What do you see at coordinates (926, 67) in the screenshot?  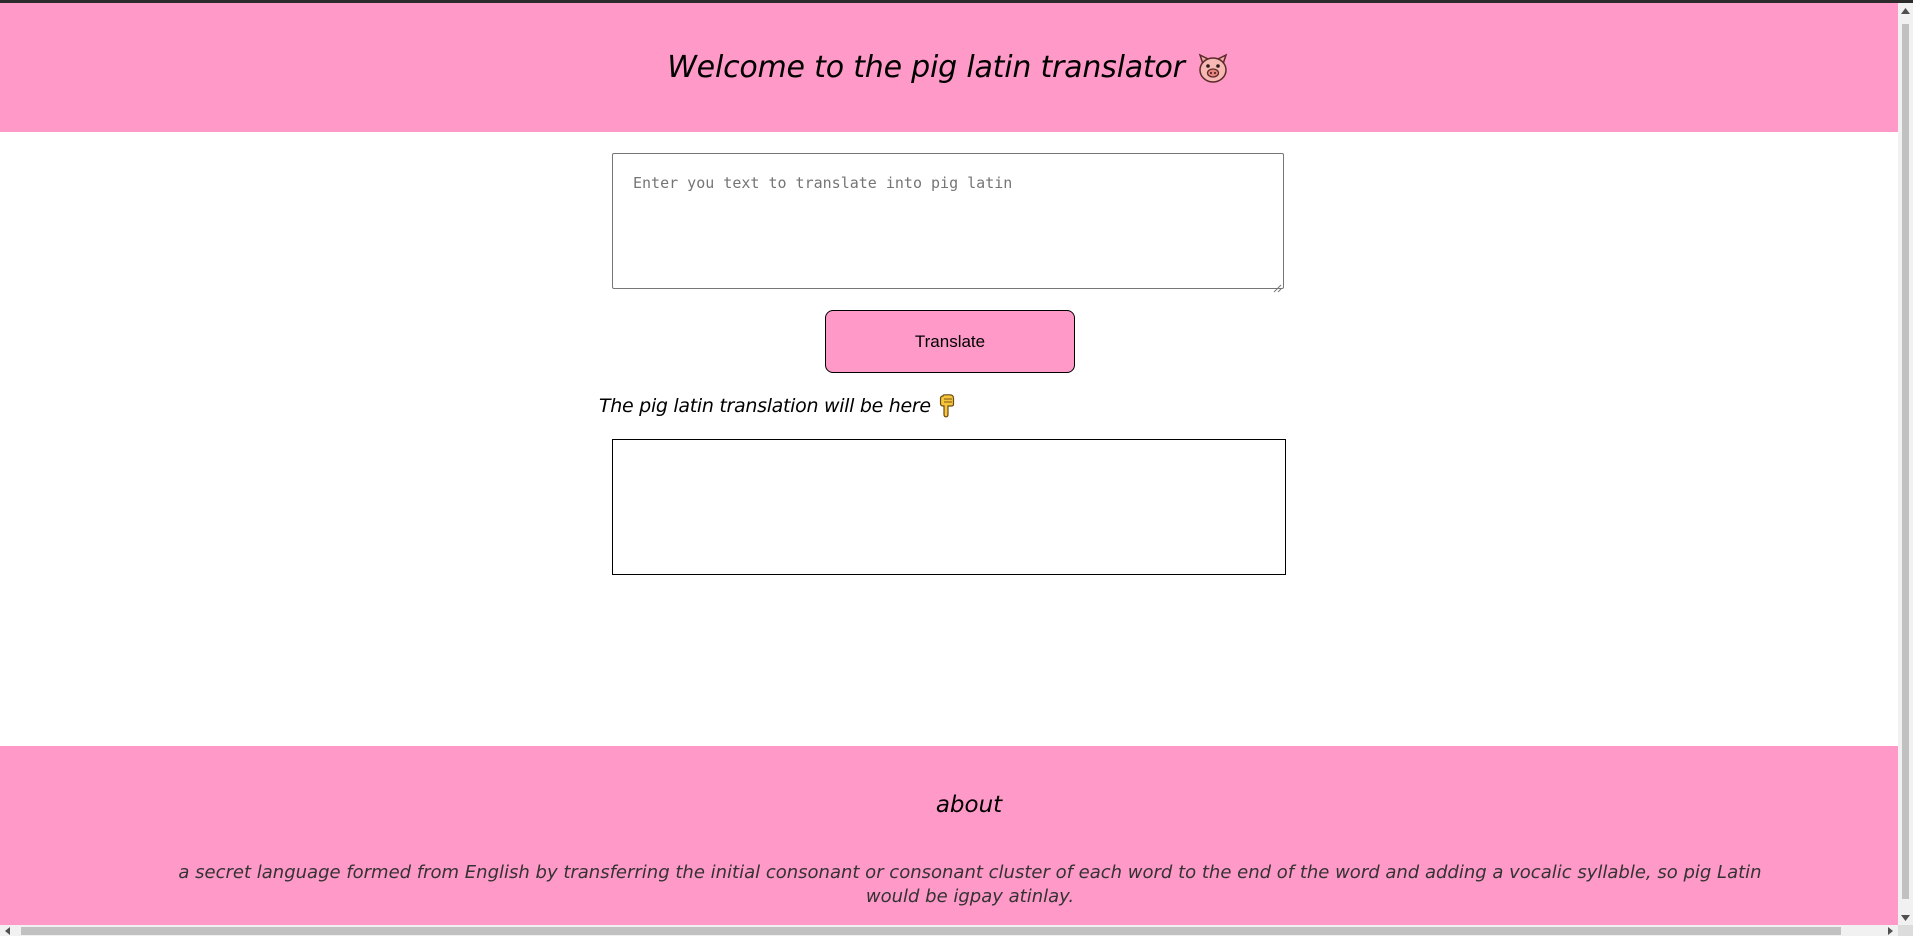 I see `page-title-text: Welcome to the pig latin translator` at bounding box center [926, 67].